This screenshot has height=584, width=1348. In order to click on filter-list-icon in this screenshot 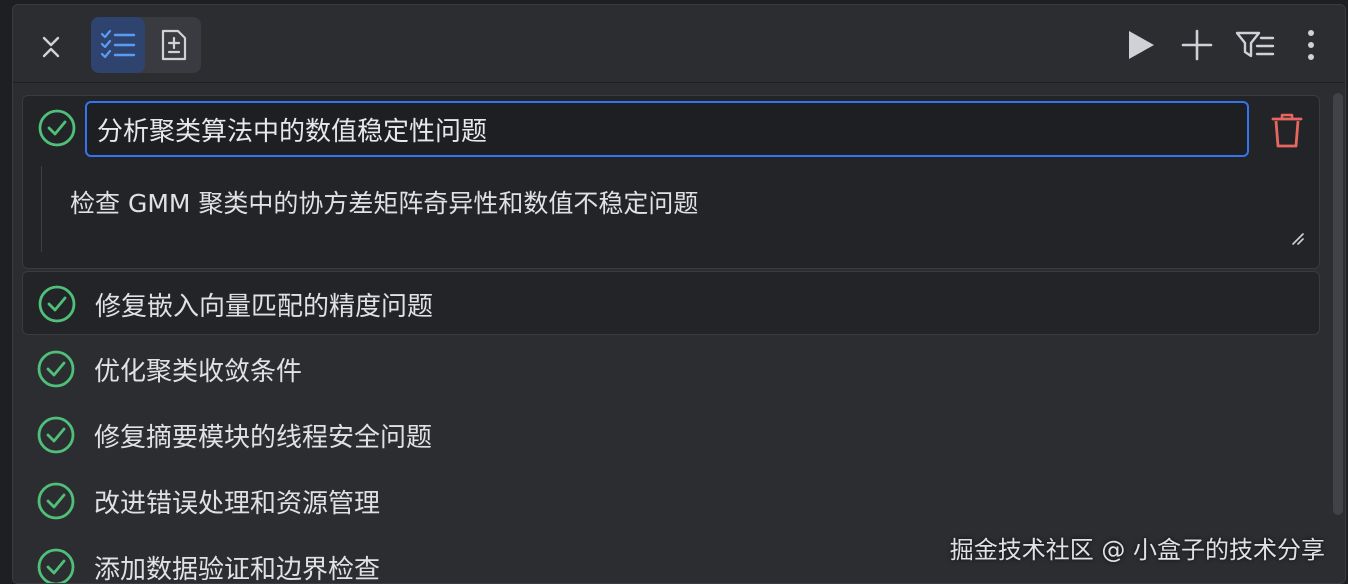, I will do `click(1255, 45)`.